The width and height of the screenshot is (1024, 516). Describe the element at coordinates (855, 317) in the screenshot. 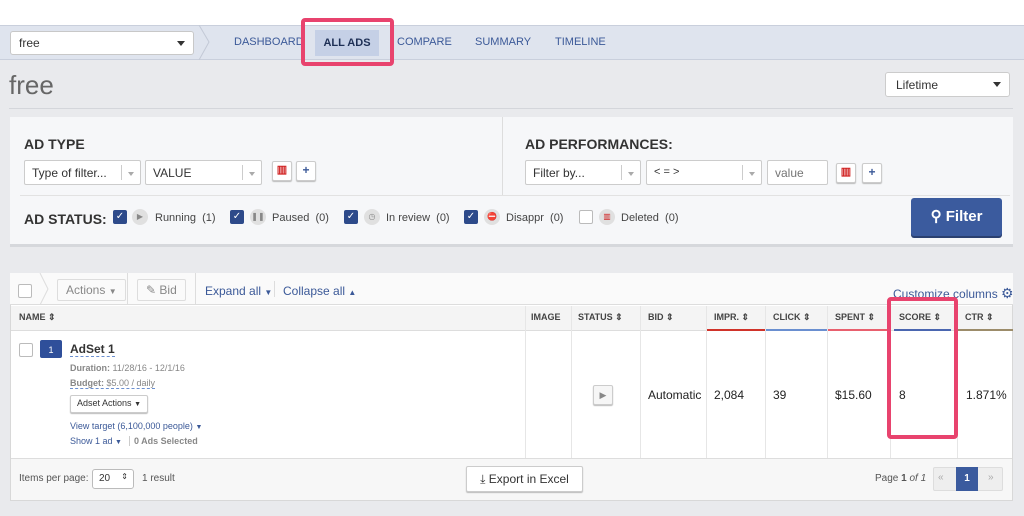

I see `col-spent: SPENT ⇕` at that location.